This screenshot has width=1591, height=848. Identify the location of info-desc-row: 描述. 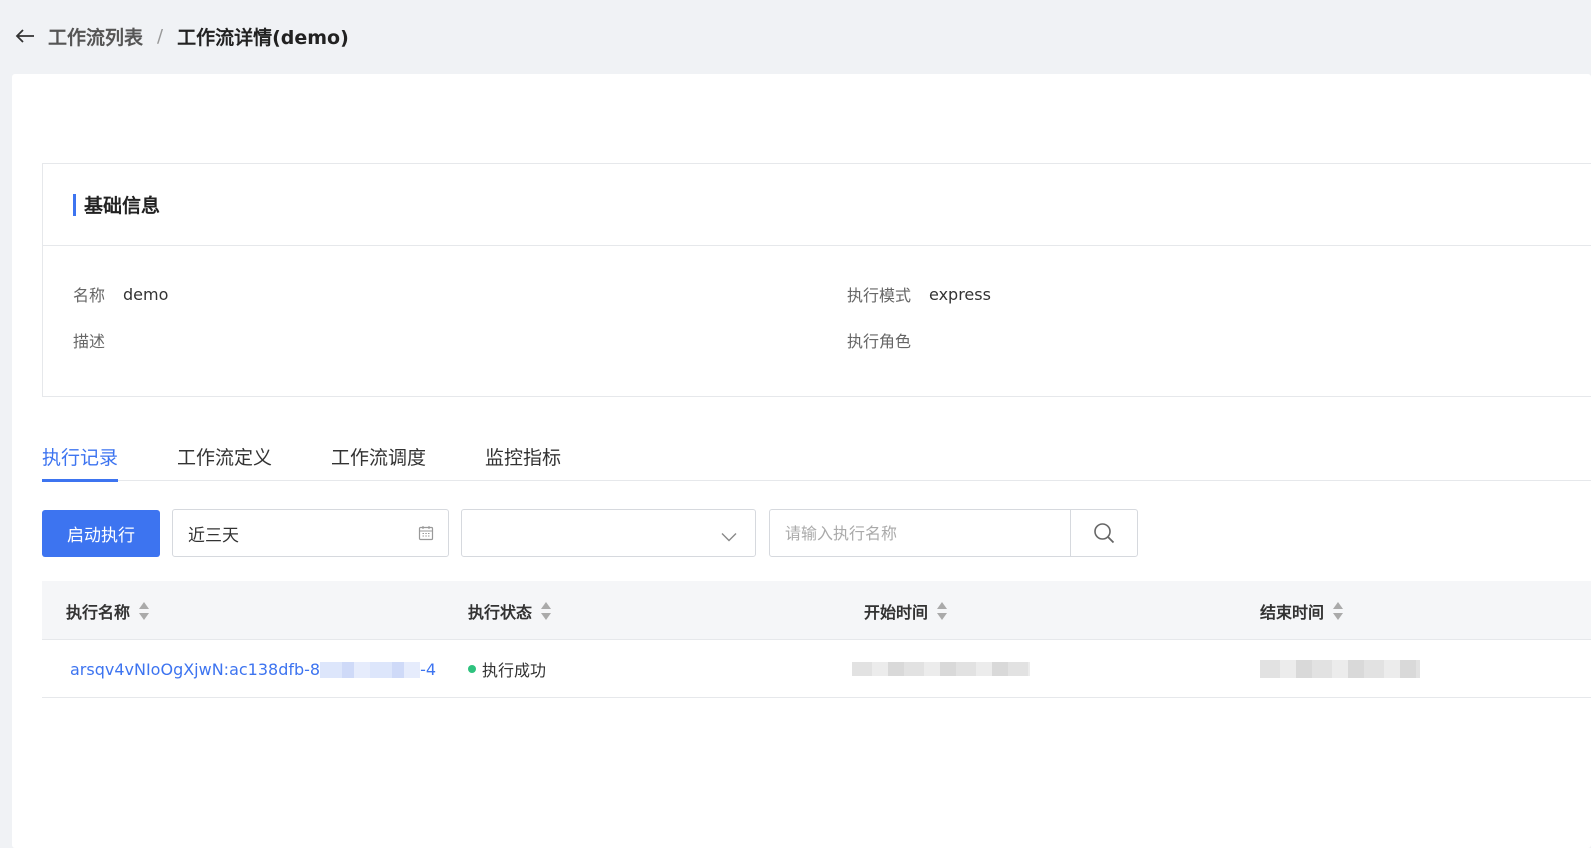
(98, 340).